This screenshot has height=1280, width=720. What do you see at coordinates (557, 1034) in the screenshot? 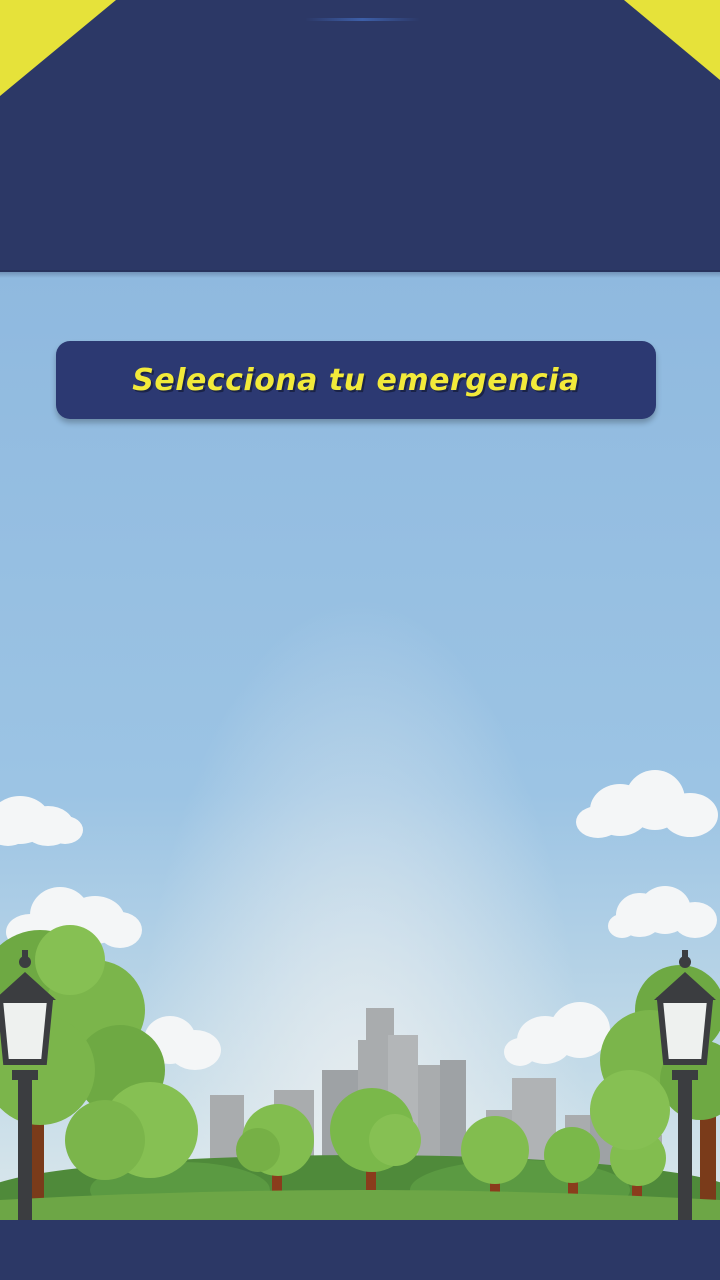
I see `cloud-right-low` at bounding box center [557, 1034].